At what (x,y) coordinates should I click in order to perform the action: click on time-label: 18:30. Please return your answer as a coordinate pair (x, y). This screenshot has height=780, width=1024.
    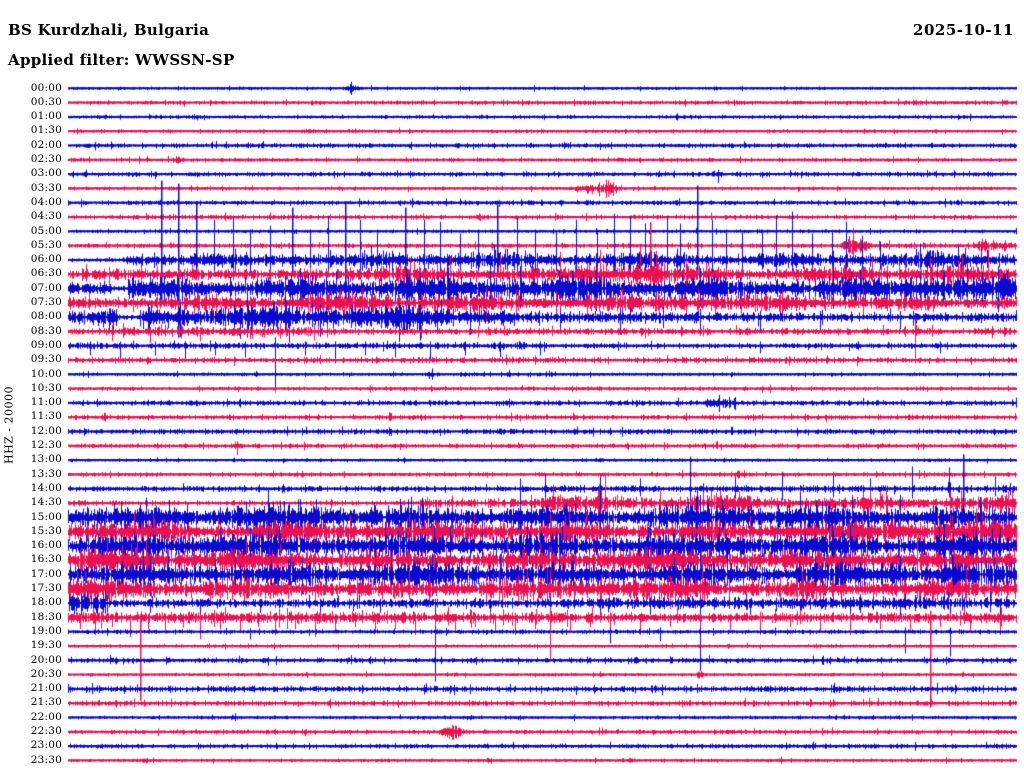
    Looking at the image, I should click on (46, 616).